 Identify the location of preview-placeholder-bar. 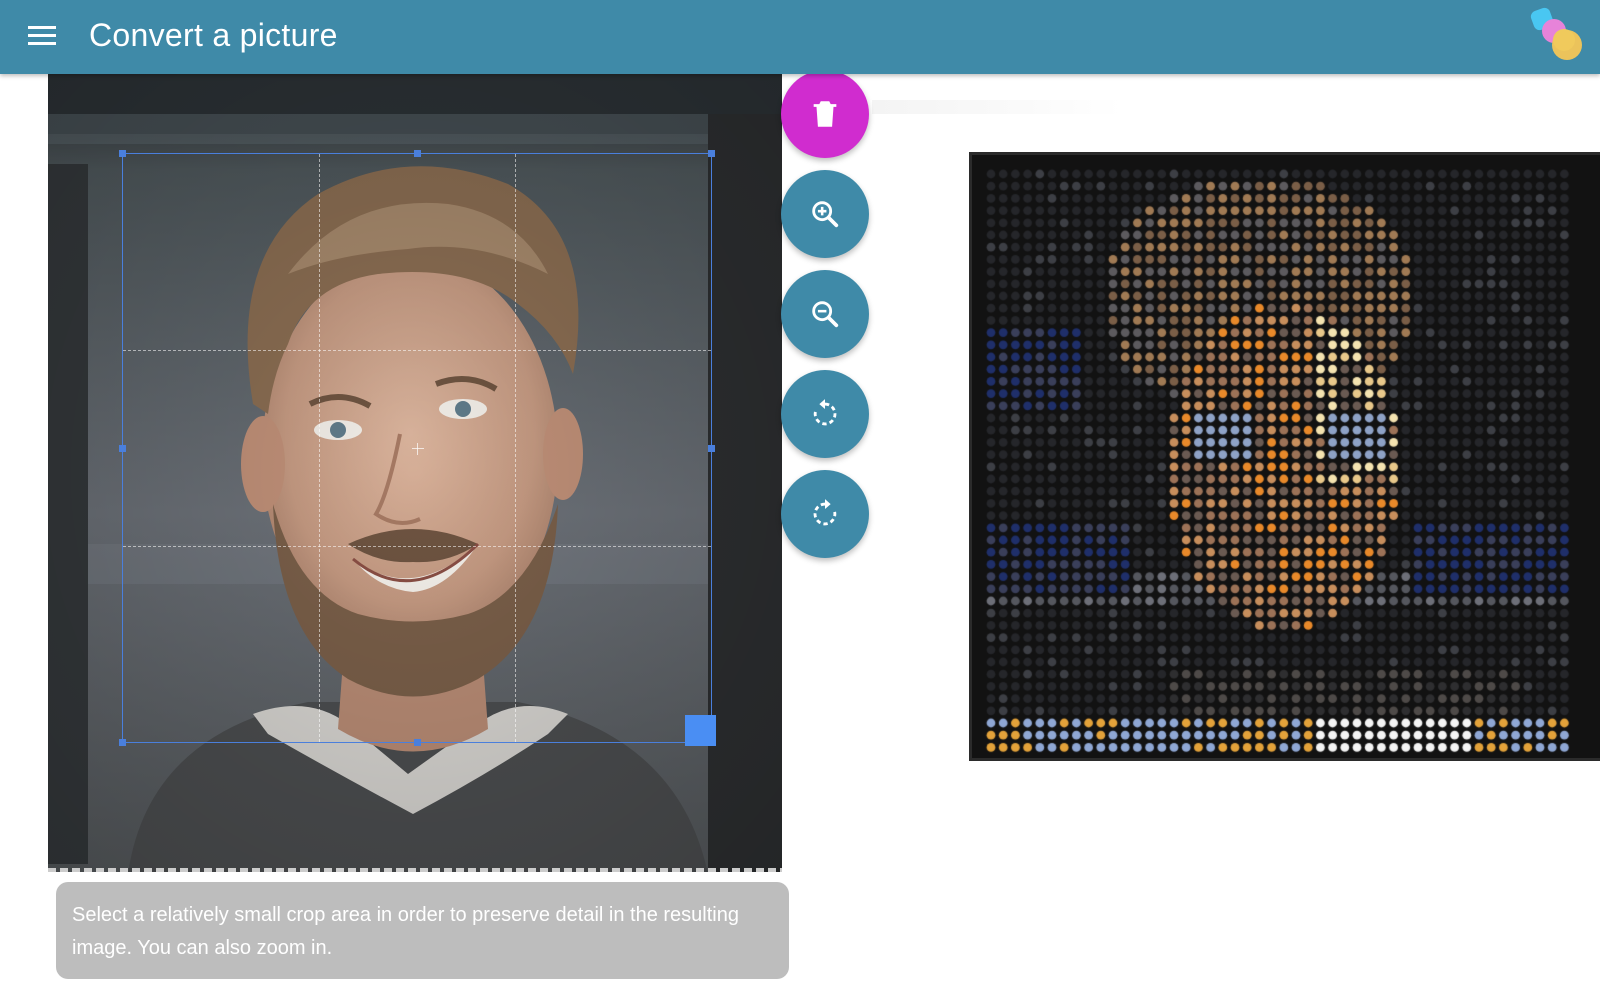
(997, 107).